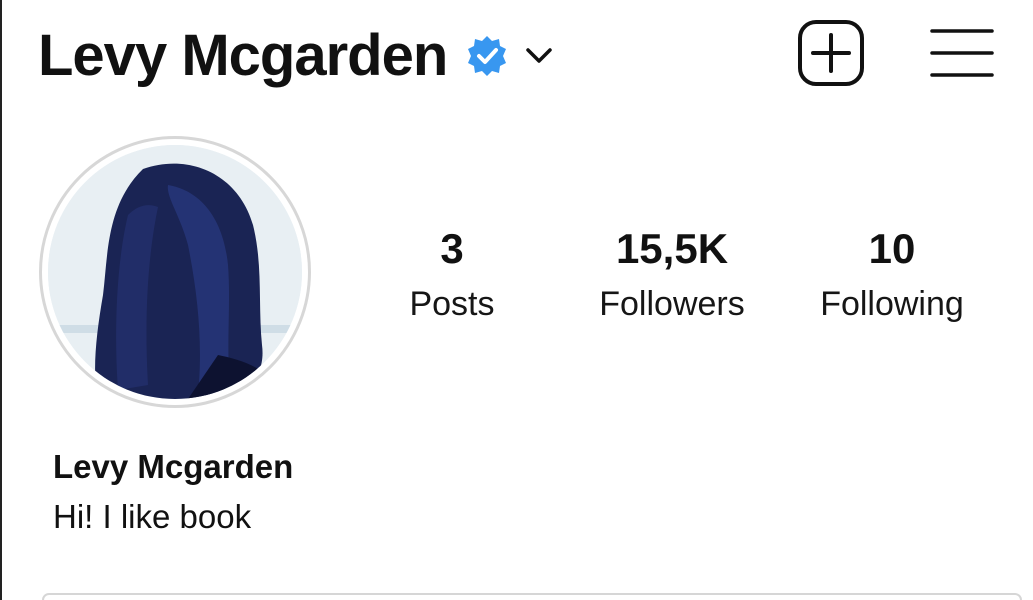 The image size is (1033, 600). I want to click on profile-photo, so click(175, 272).